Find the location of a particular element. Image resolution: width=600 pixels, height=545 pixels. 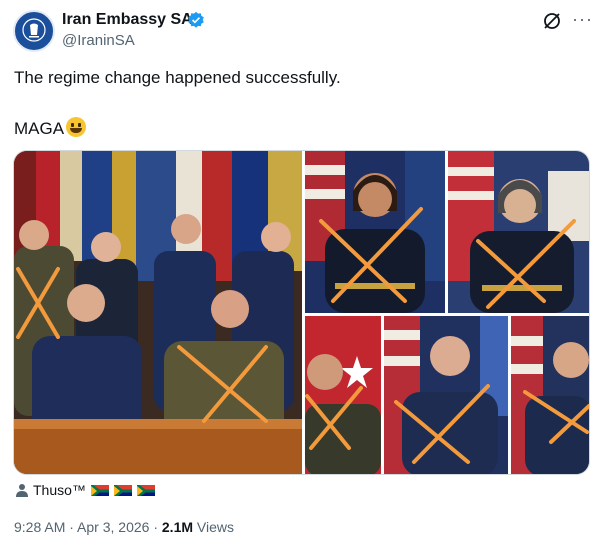

person-icon is located at coordinates (22, 490).